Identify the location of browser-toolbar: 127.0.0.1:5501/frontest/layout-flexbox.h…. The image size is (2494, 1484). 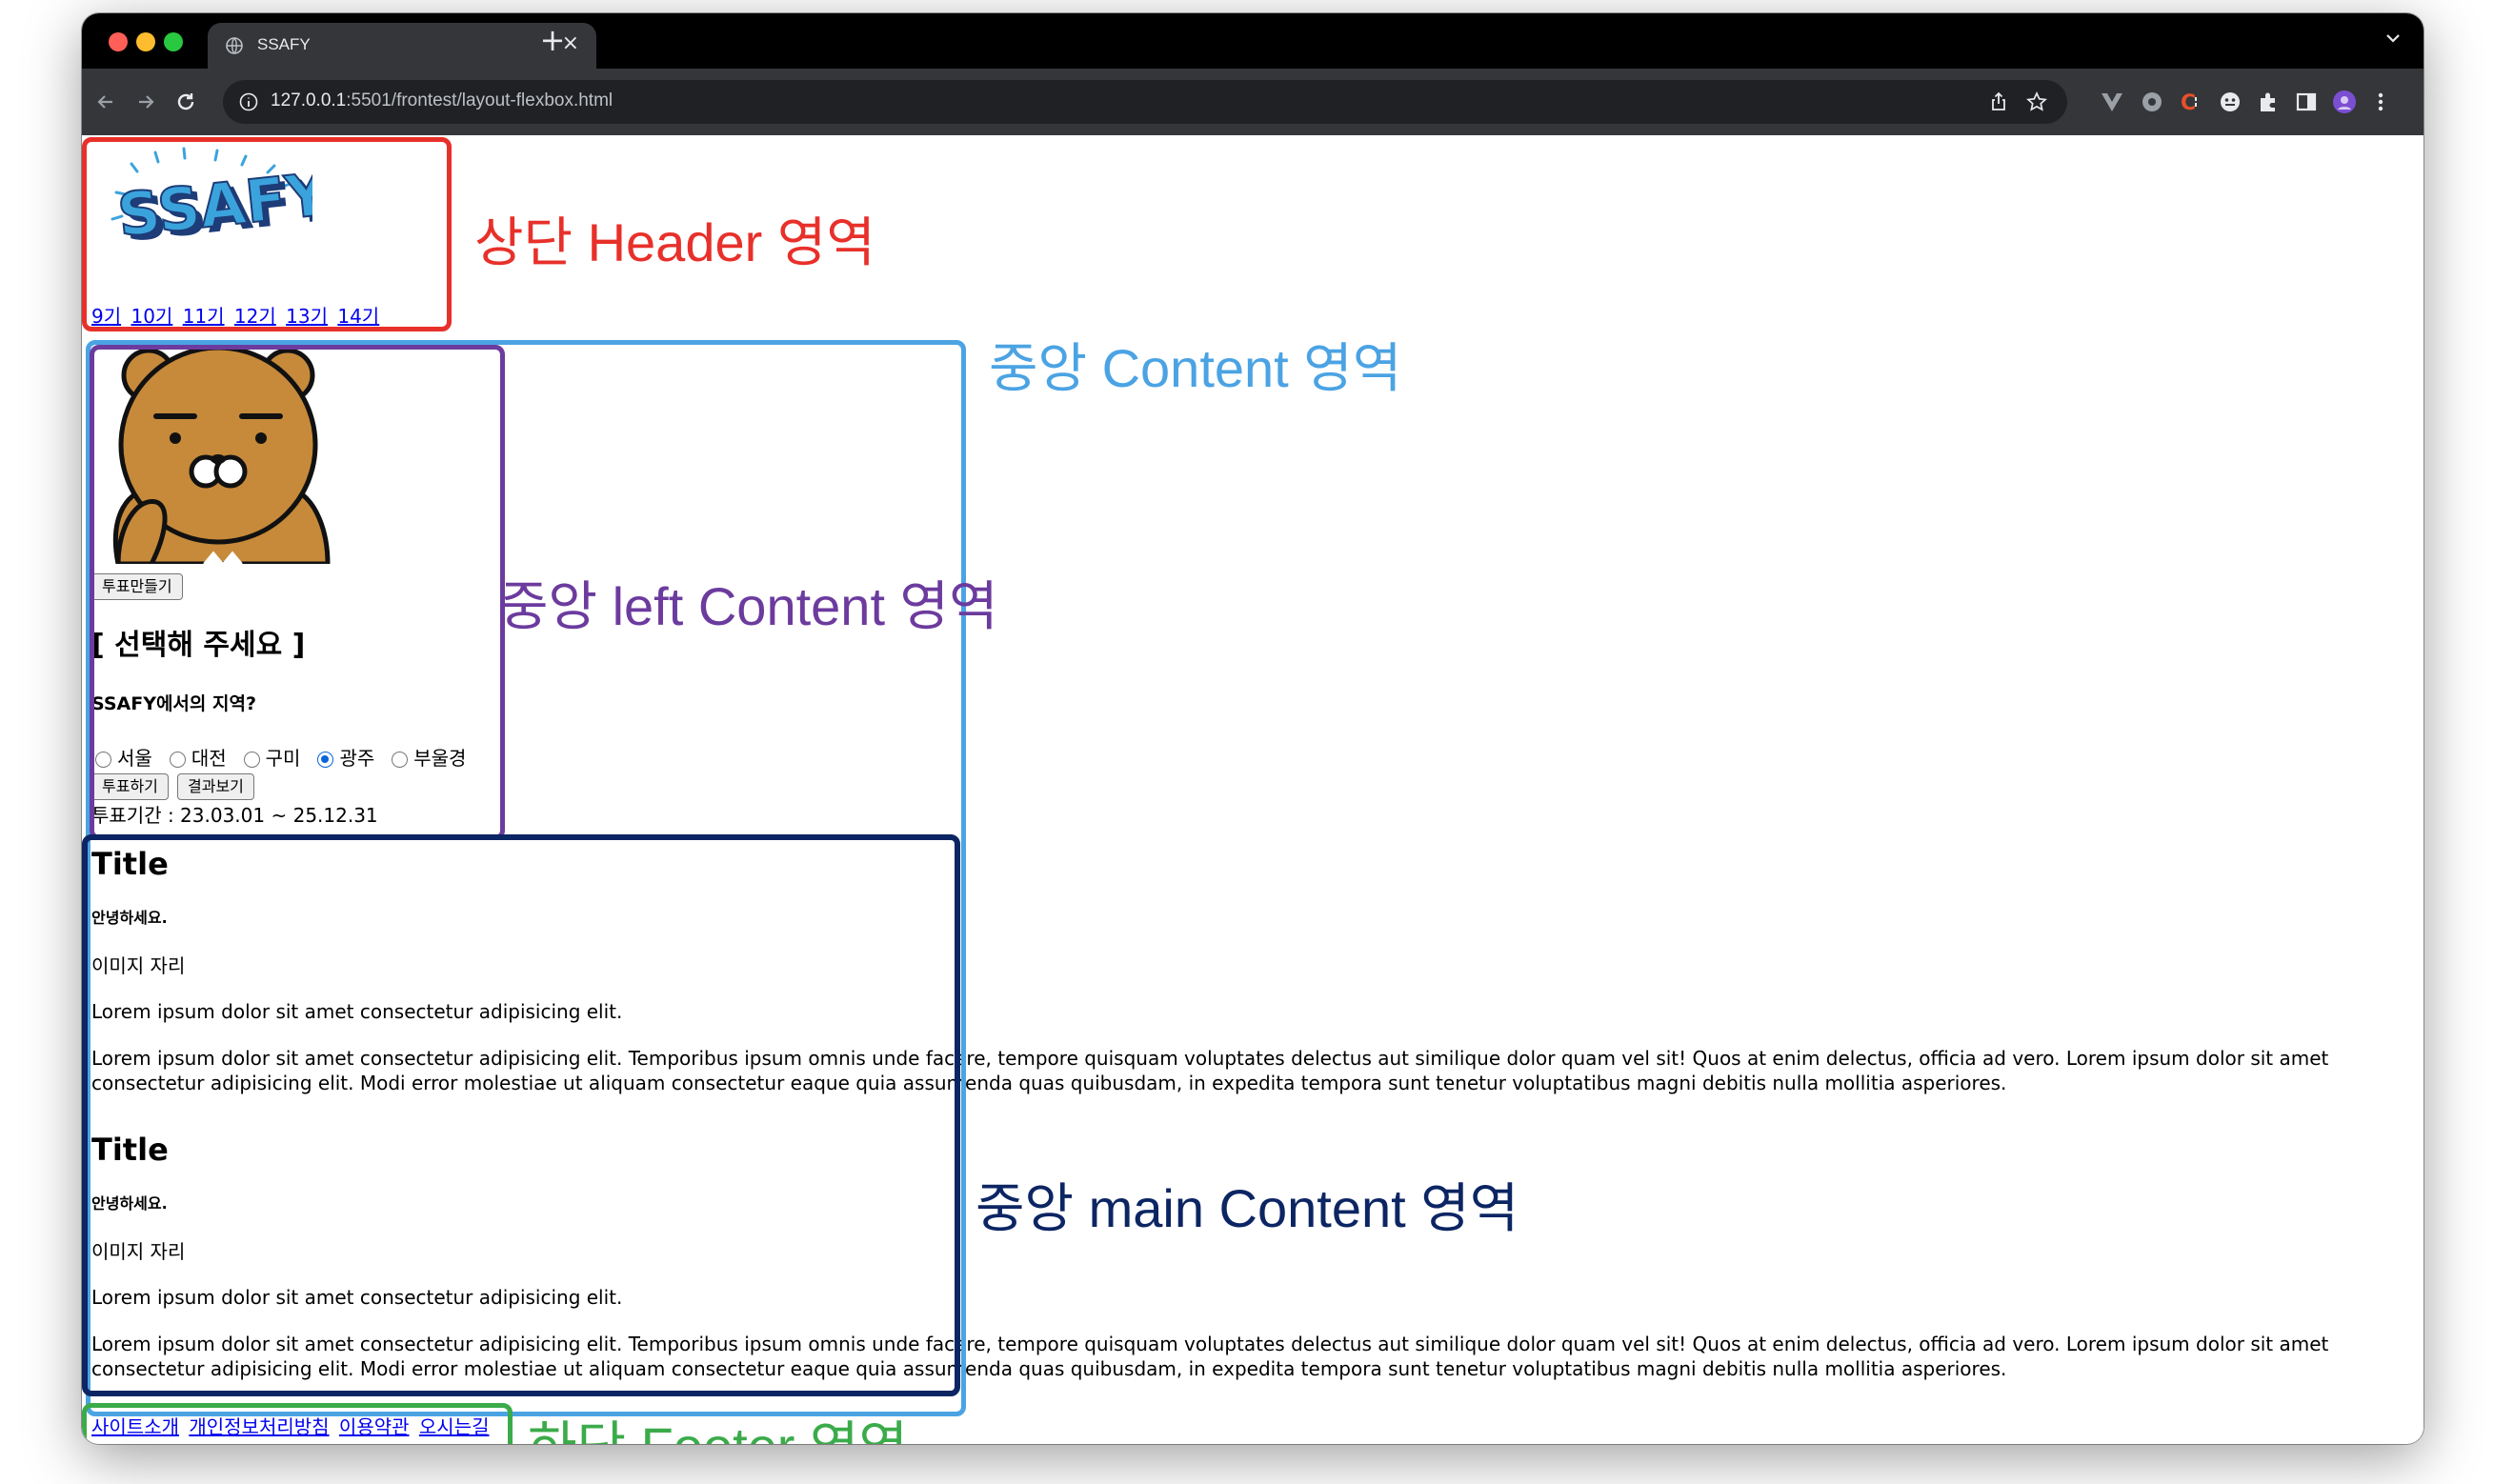
(1253, 102).